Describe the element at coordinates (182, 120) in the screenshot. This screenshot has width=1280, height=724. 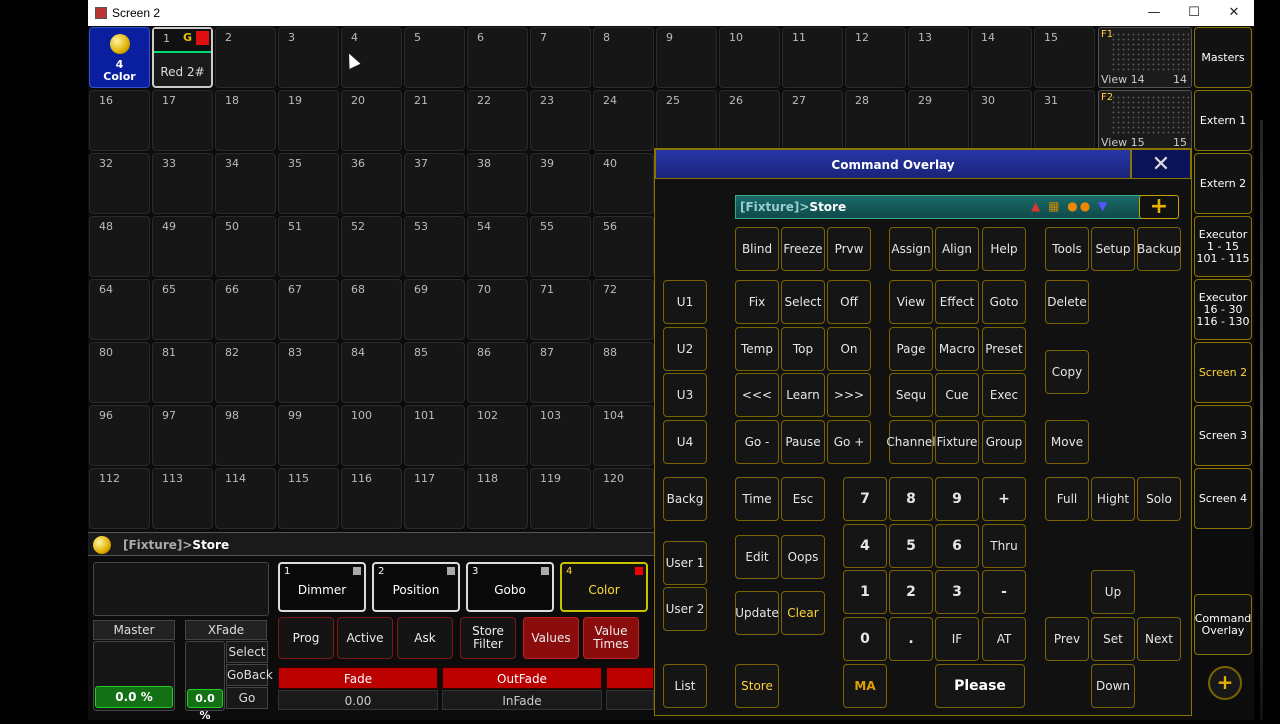
I see `pool-cell: 17` at that location.